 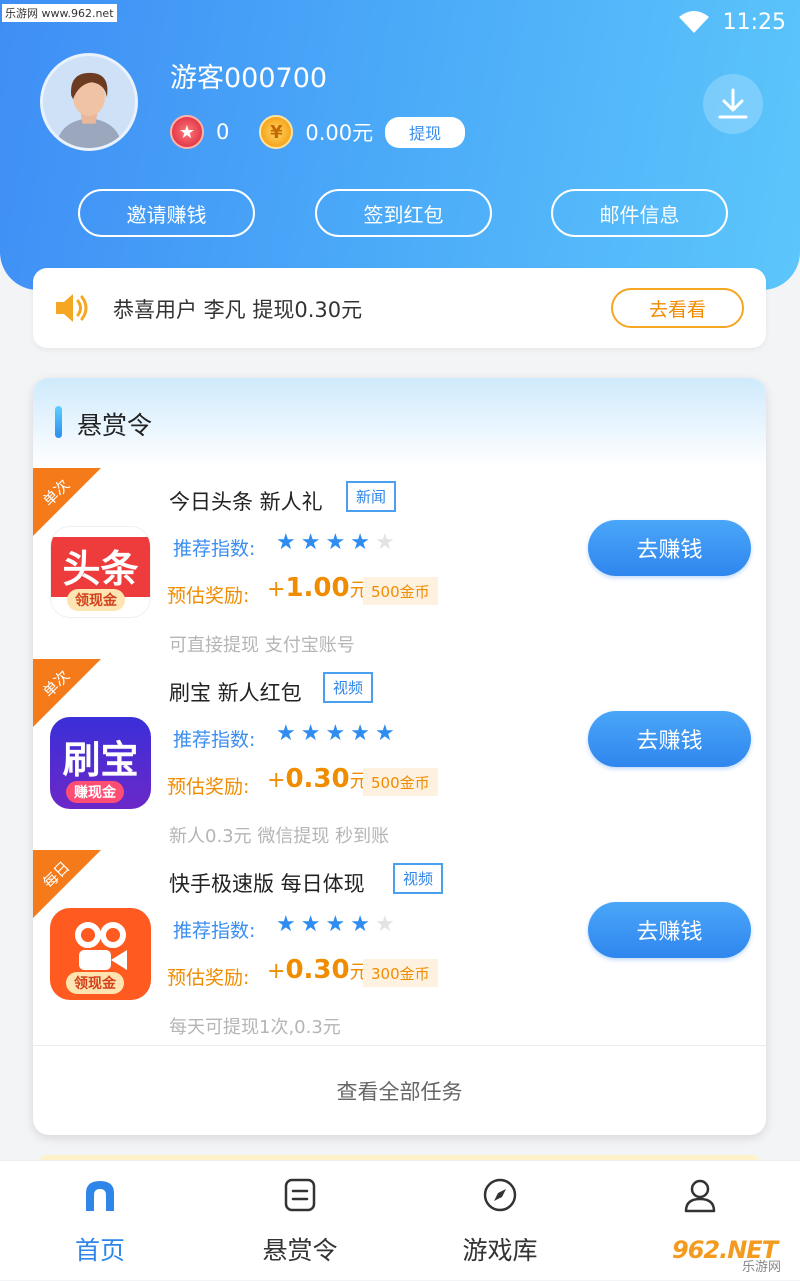 I want to click on coins-badge: 300金币, so click(x=400, y=973).